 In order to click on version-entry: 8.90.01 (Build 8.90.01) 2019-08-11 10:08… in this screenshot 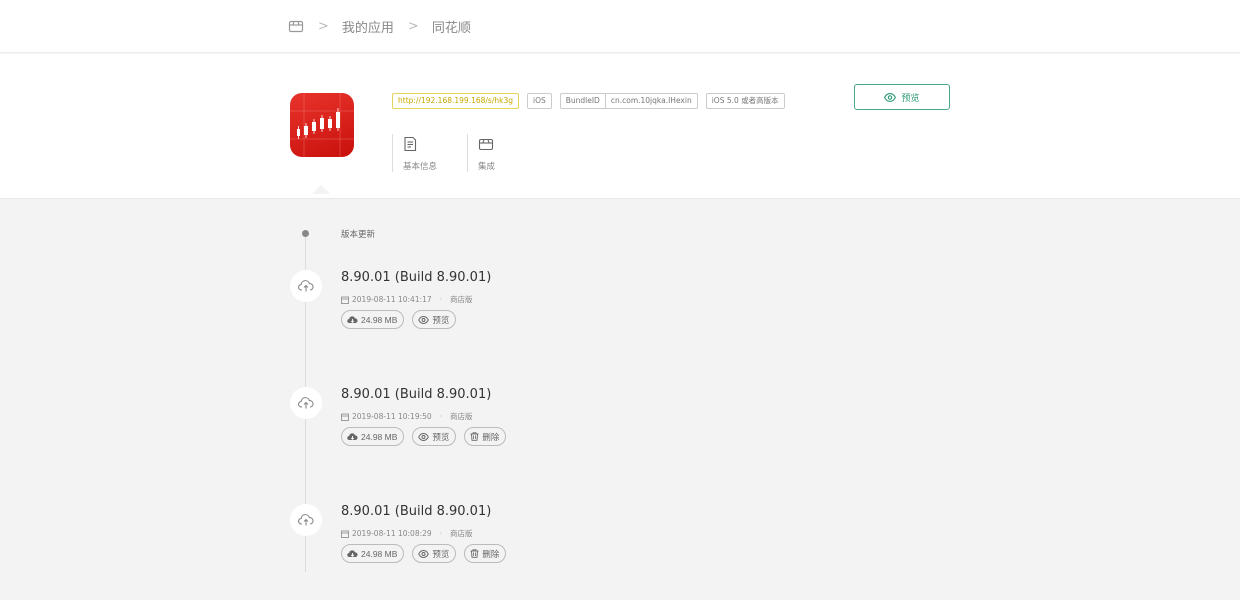, I will do `click(620, 544)`.